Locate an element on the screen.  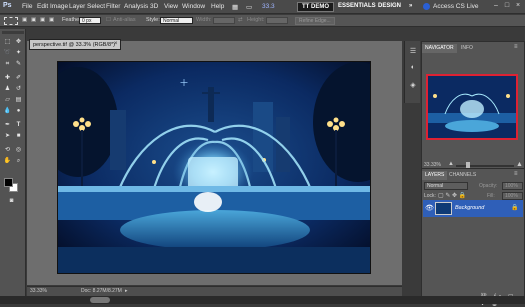
tab-layers: LAYERS is located at coordinates (435, 175).